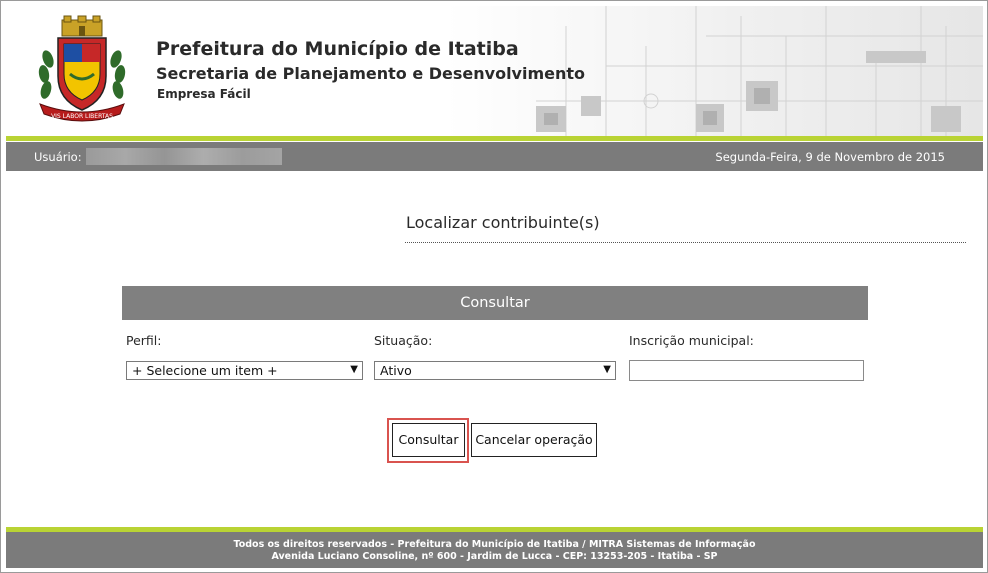  I want to click on situacao-label: Situação:, so click(403, 340).